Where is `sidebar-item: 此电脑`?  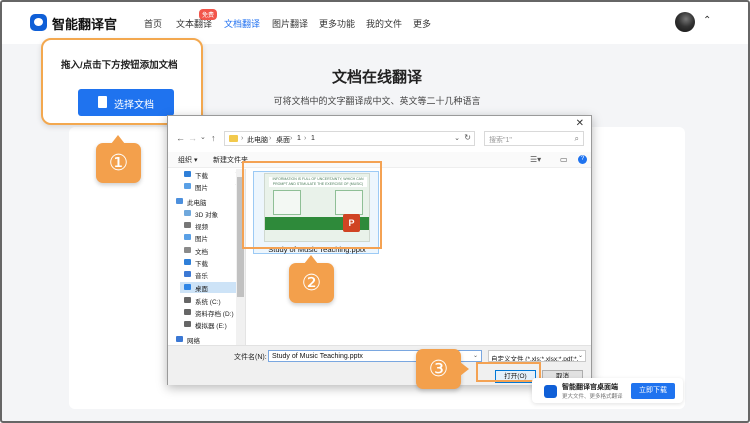 sidebar-item: 此电脑 is located at coordinates (203, 201).